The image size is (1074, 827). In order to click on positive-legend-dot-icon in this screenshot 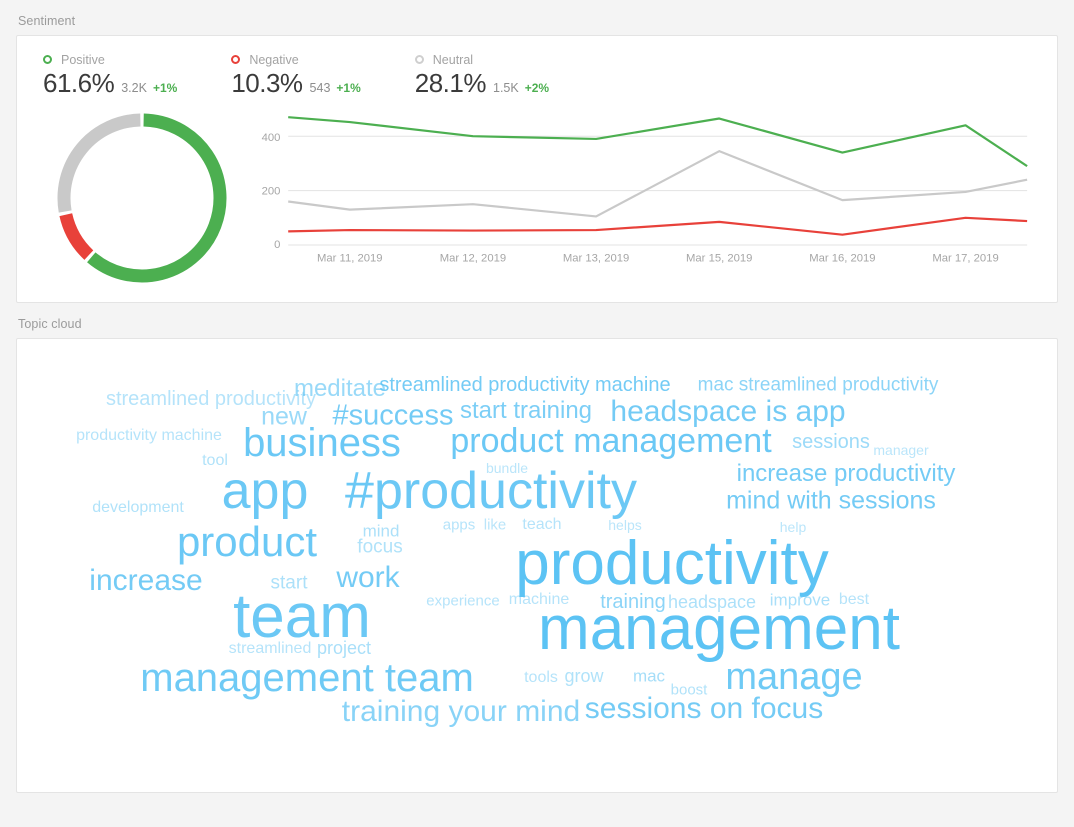, I will do `click(47, 59)`.